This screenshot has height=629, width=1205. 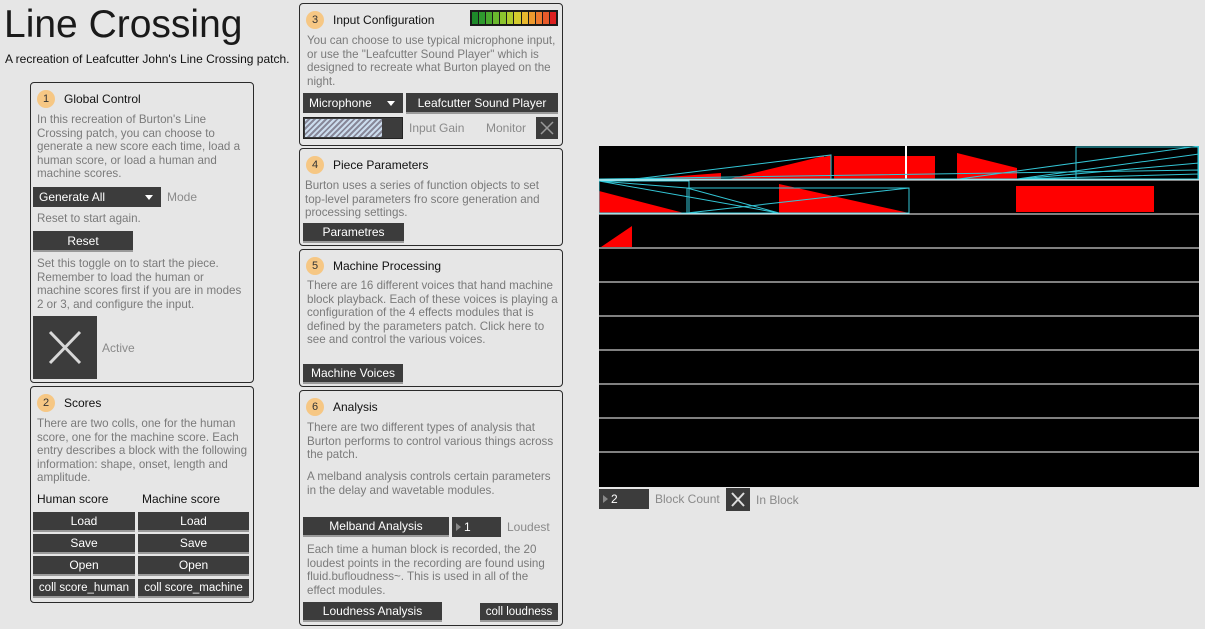 What do you see at coordinates (614, 499) in the screenshot?
I see `block-count-value: 2` at bounding box center [614, 499].